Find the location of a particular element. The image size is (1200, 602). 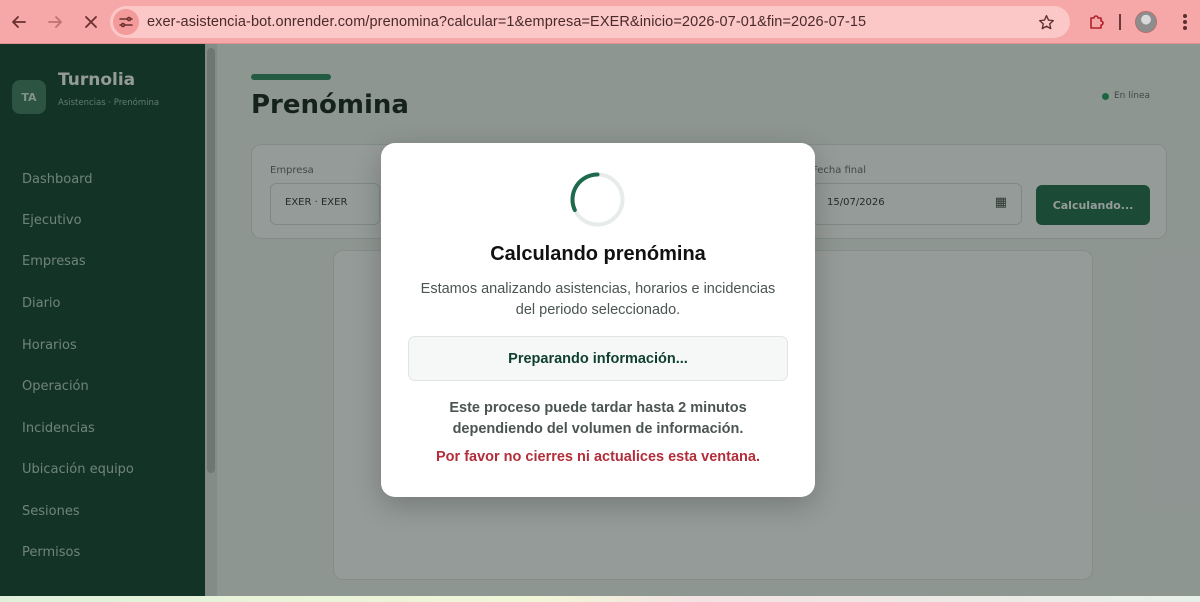

puzzle-icon is located at coordinates (1097, 22).